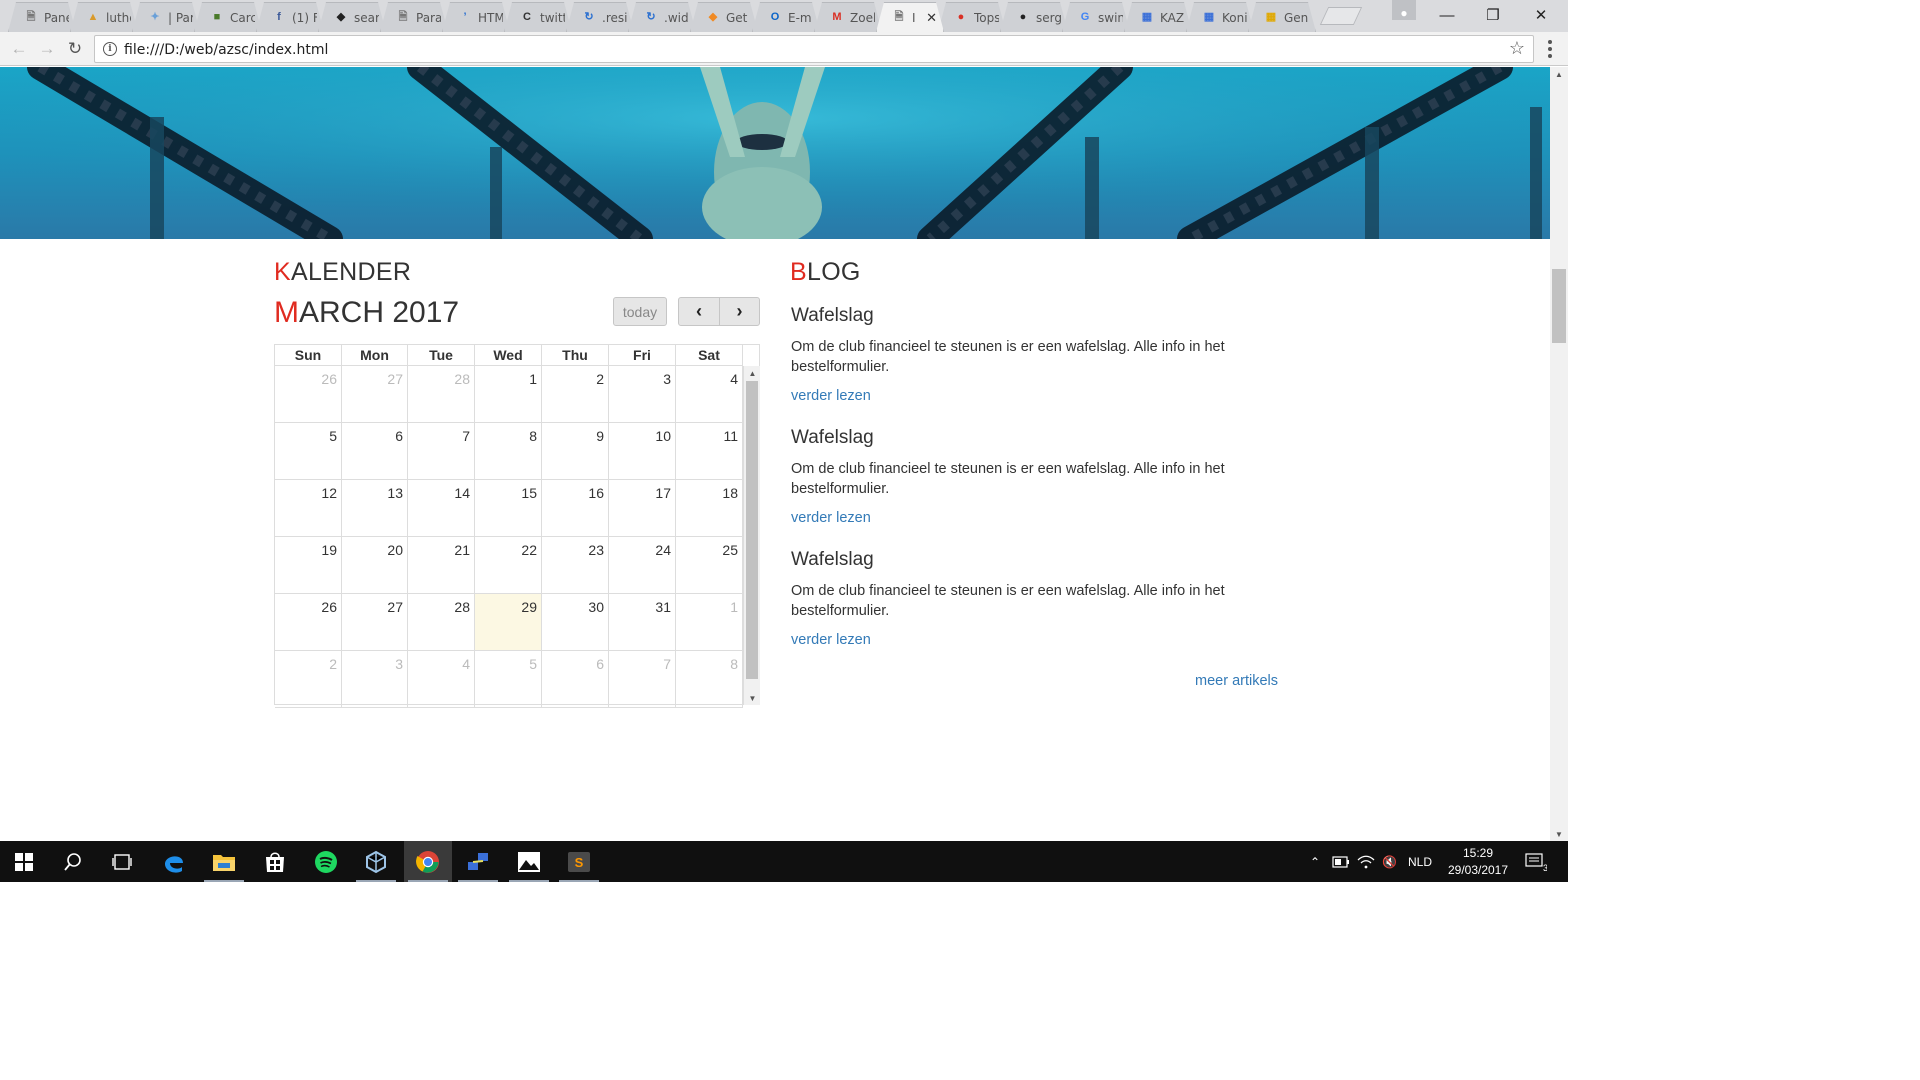 This screenshot has width=1920, height=1080. I want to click on calendar-day-cell: 11, so click(709, 451).